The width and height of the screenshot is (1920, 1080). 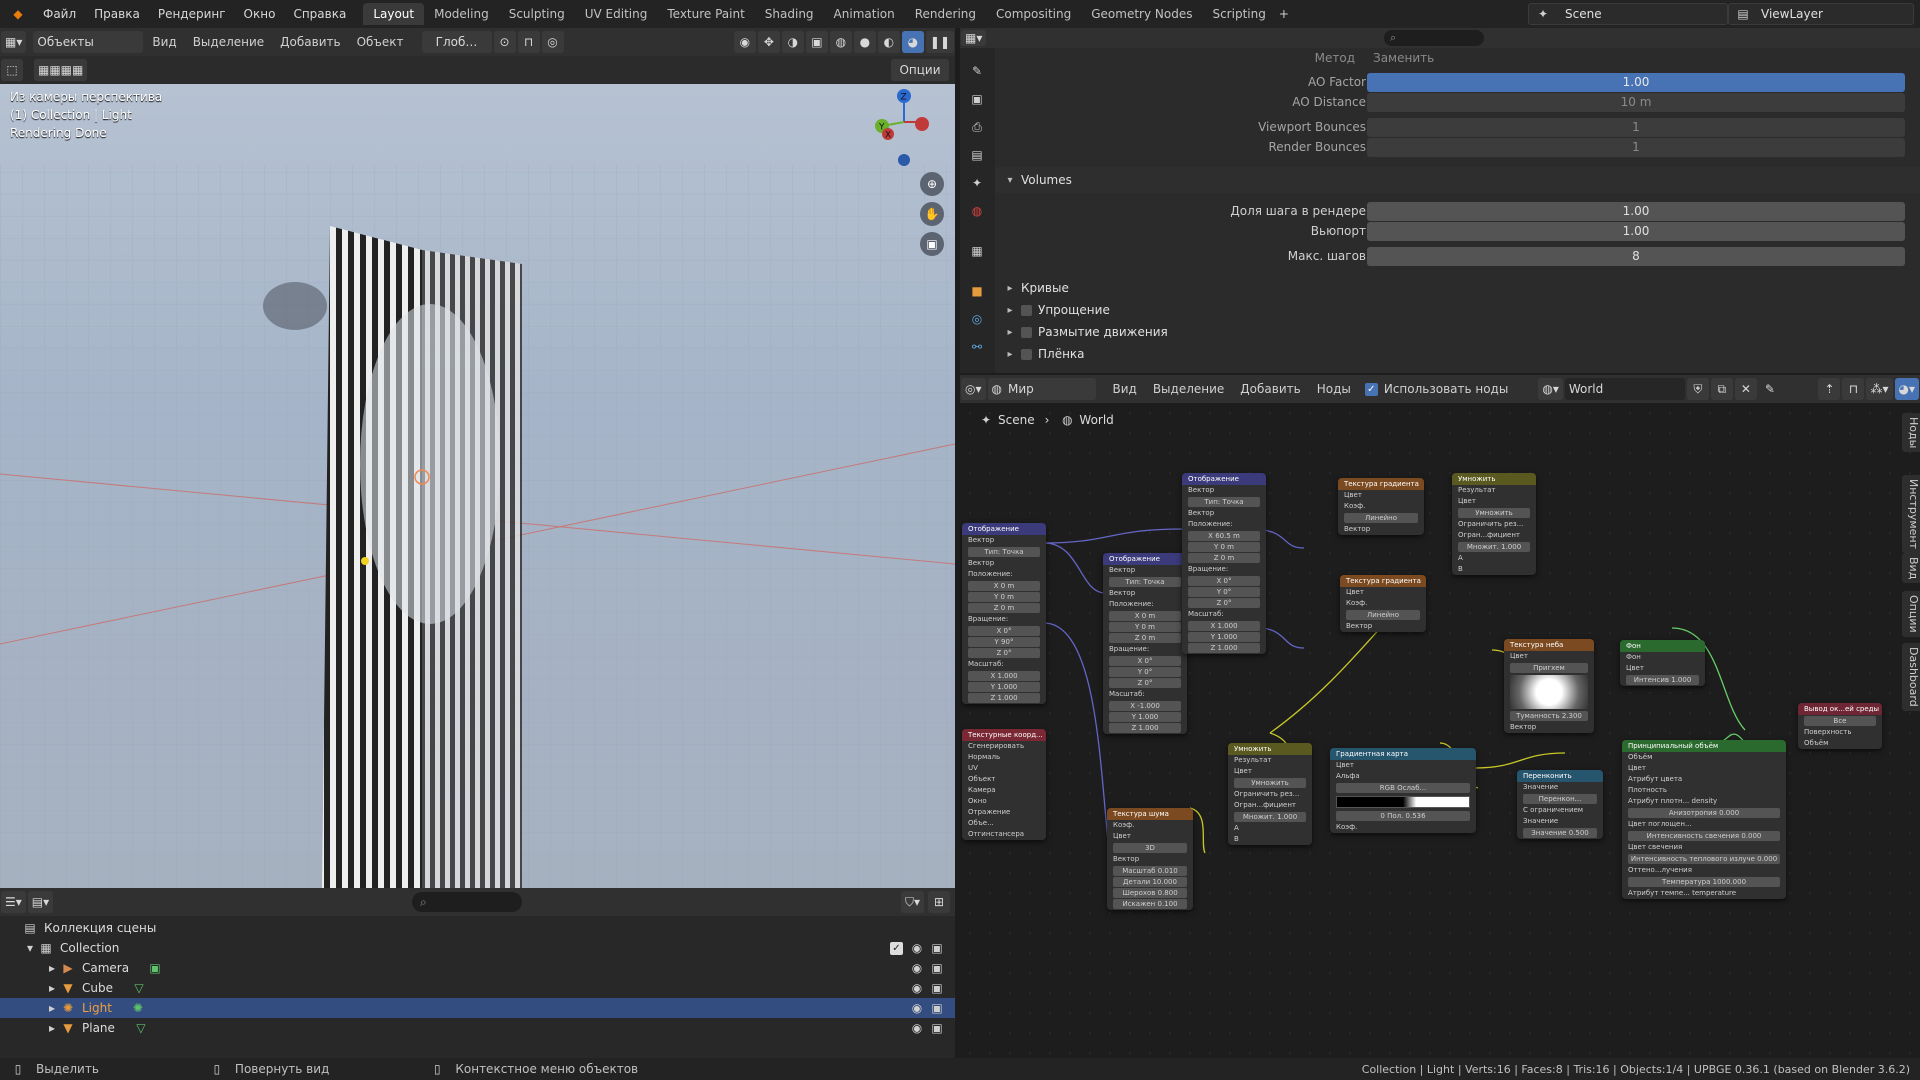 What do you see at coordinates (467, 902) in the screenshot?
I see `outliner-search: ⌕` at bounding box center [467, 902].